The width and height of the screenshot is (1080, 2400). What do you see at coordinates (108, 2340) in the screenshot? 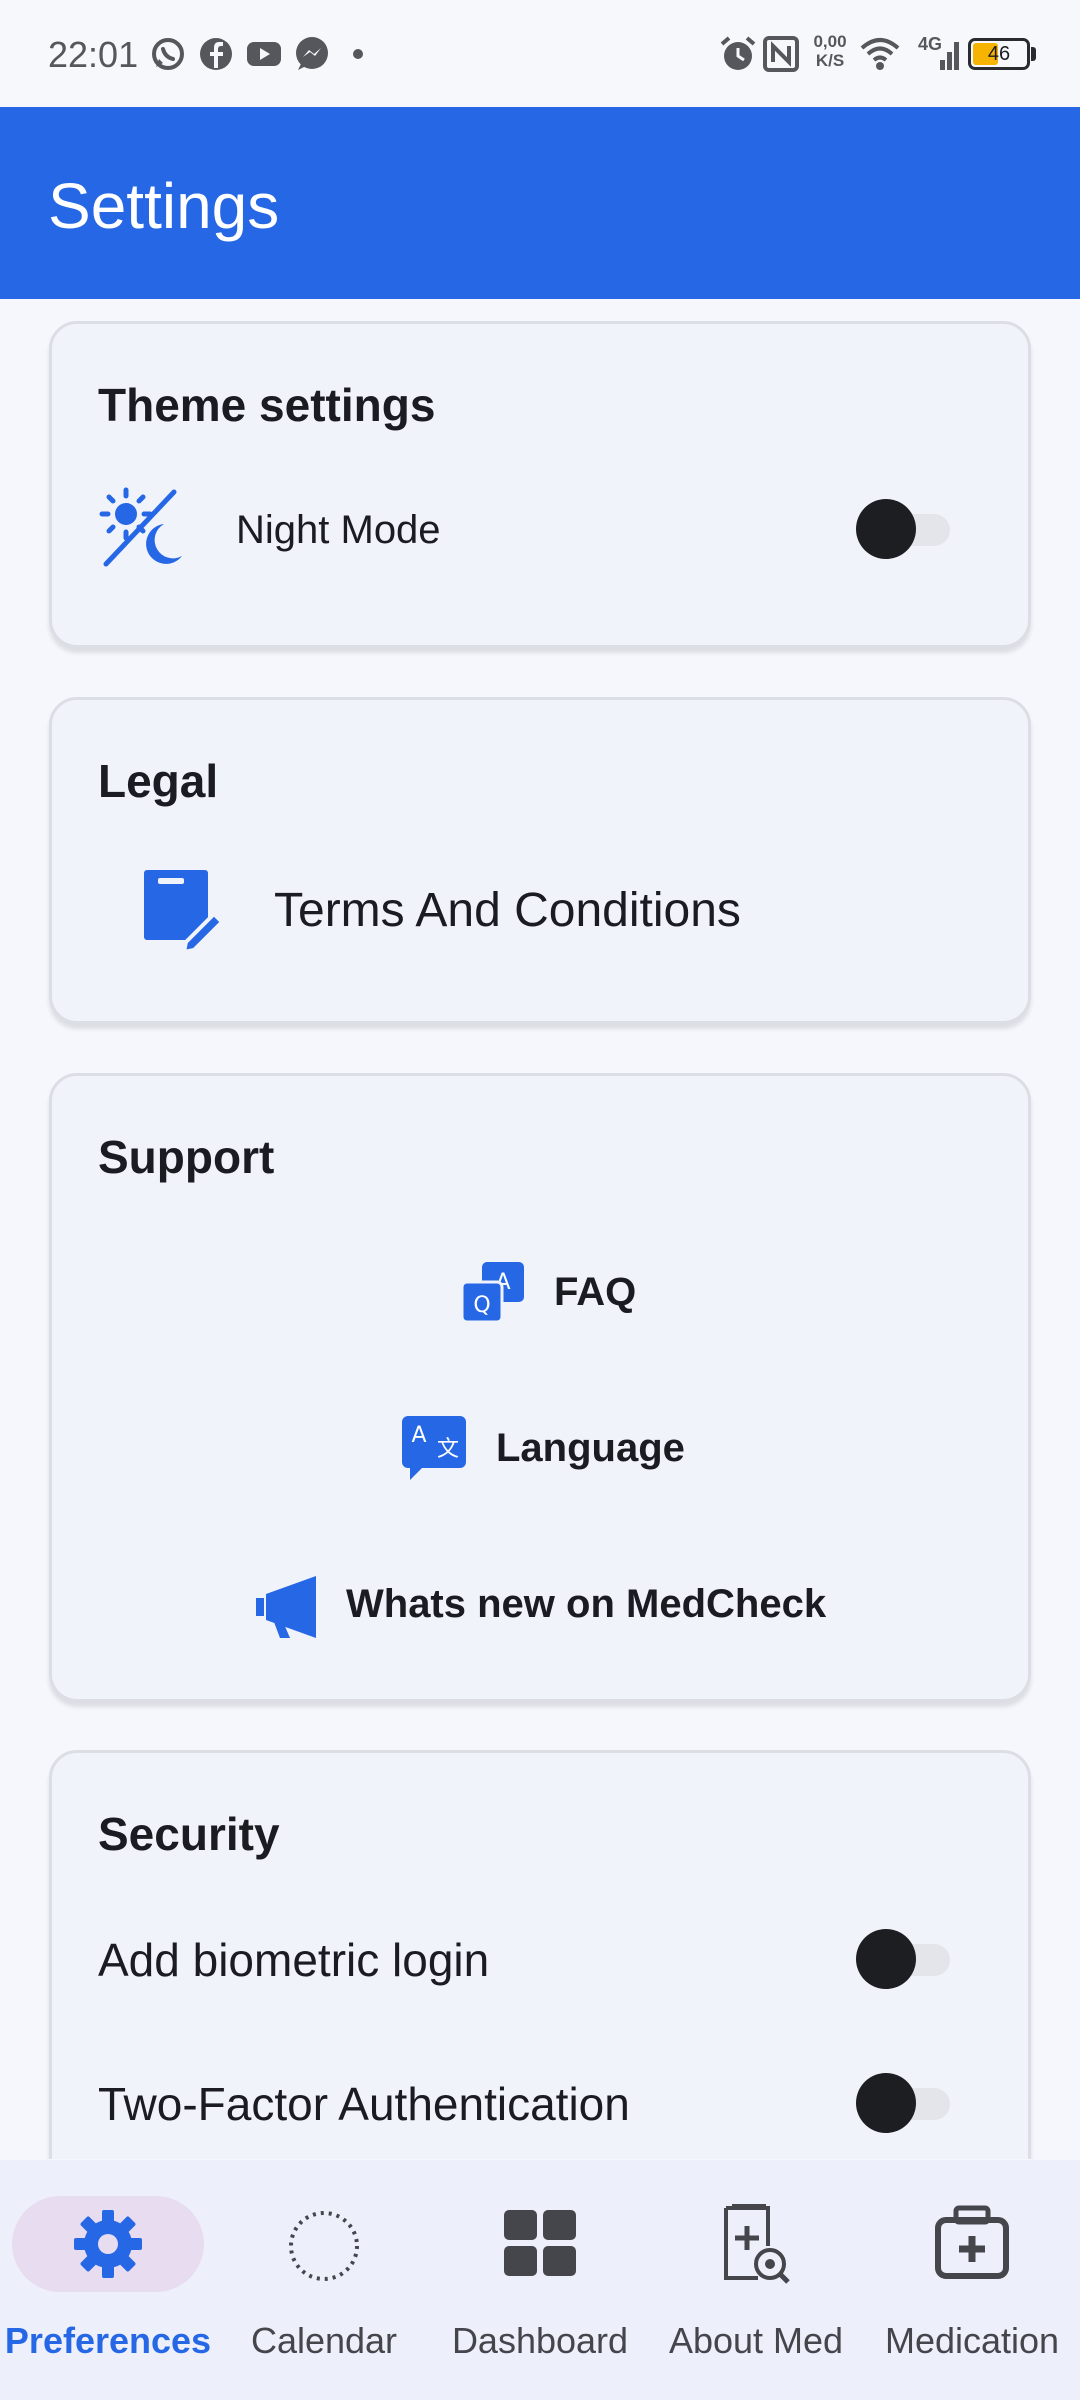
I see `nav-label-preferences: Preferences` at bounding box center [108, 2340].